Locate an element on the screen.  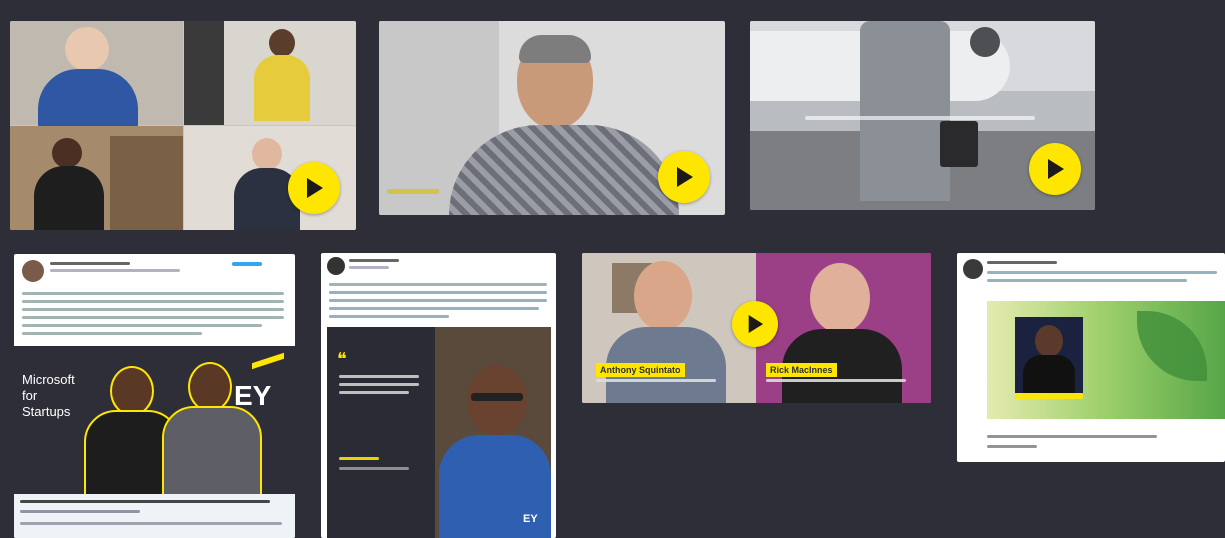
video-thumbnail-group-call is located at coordinates (183, 125).